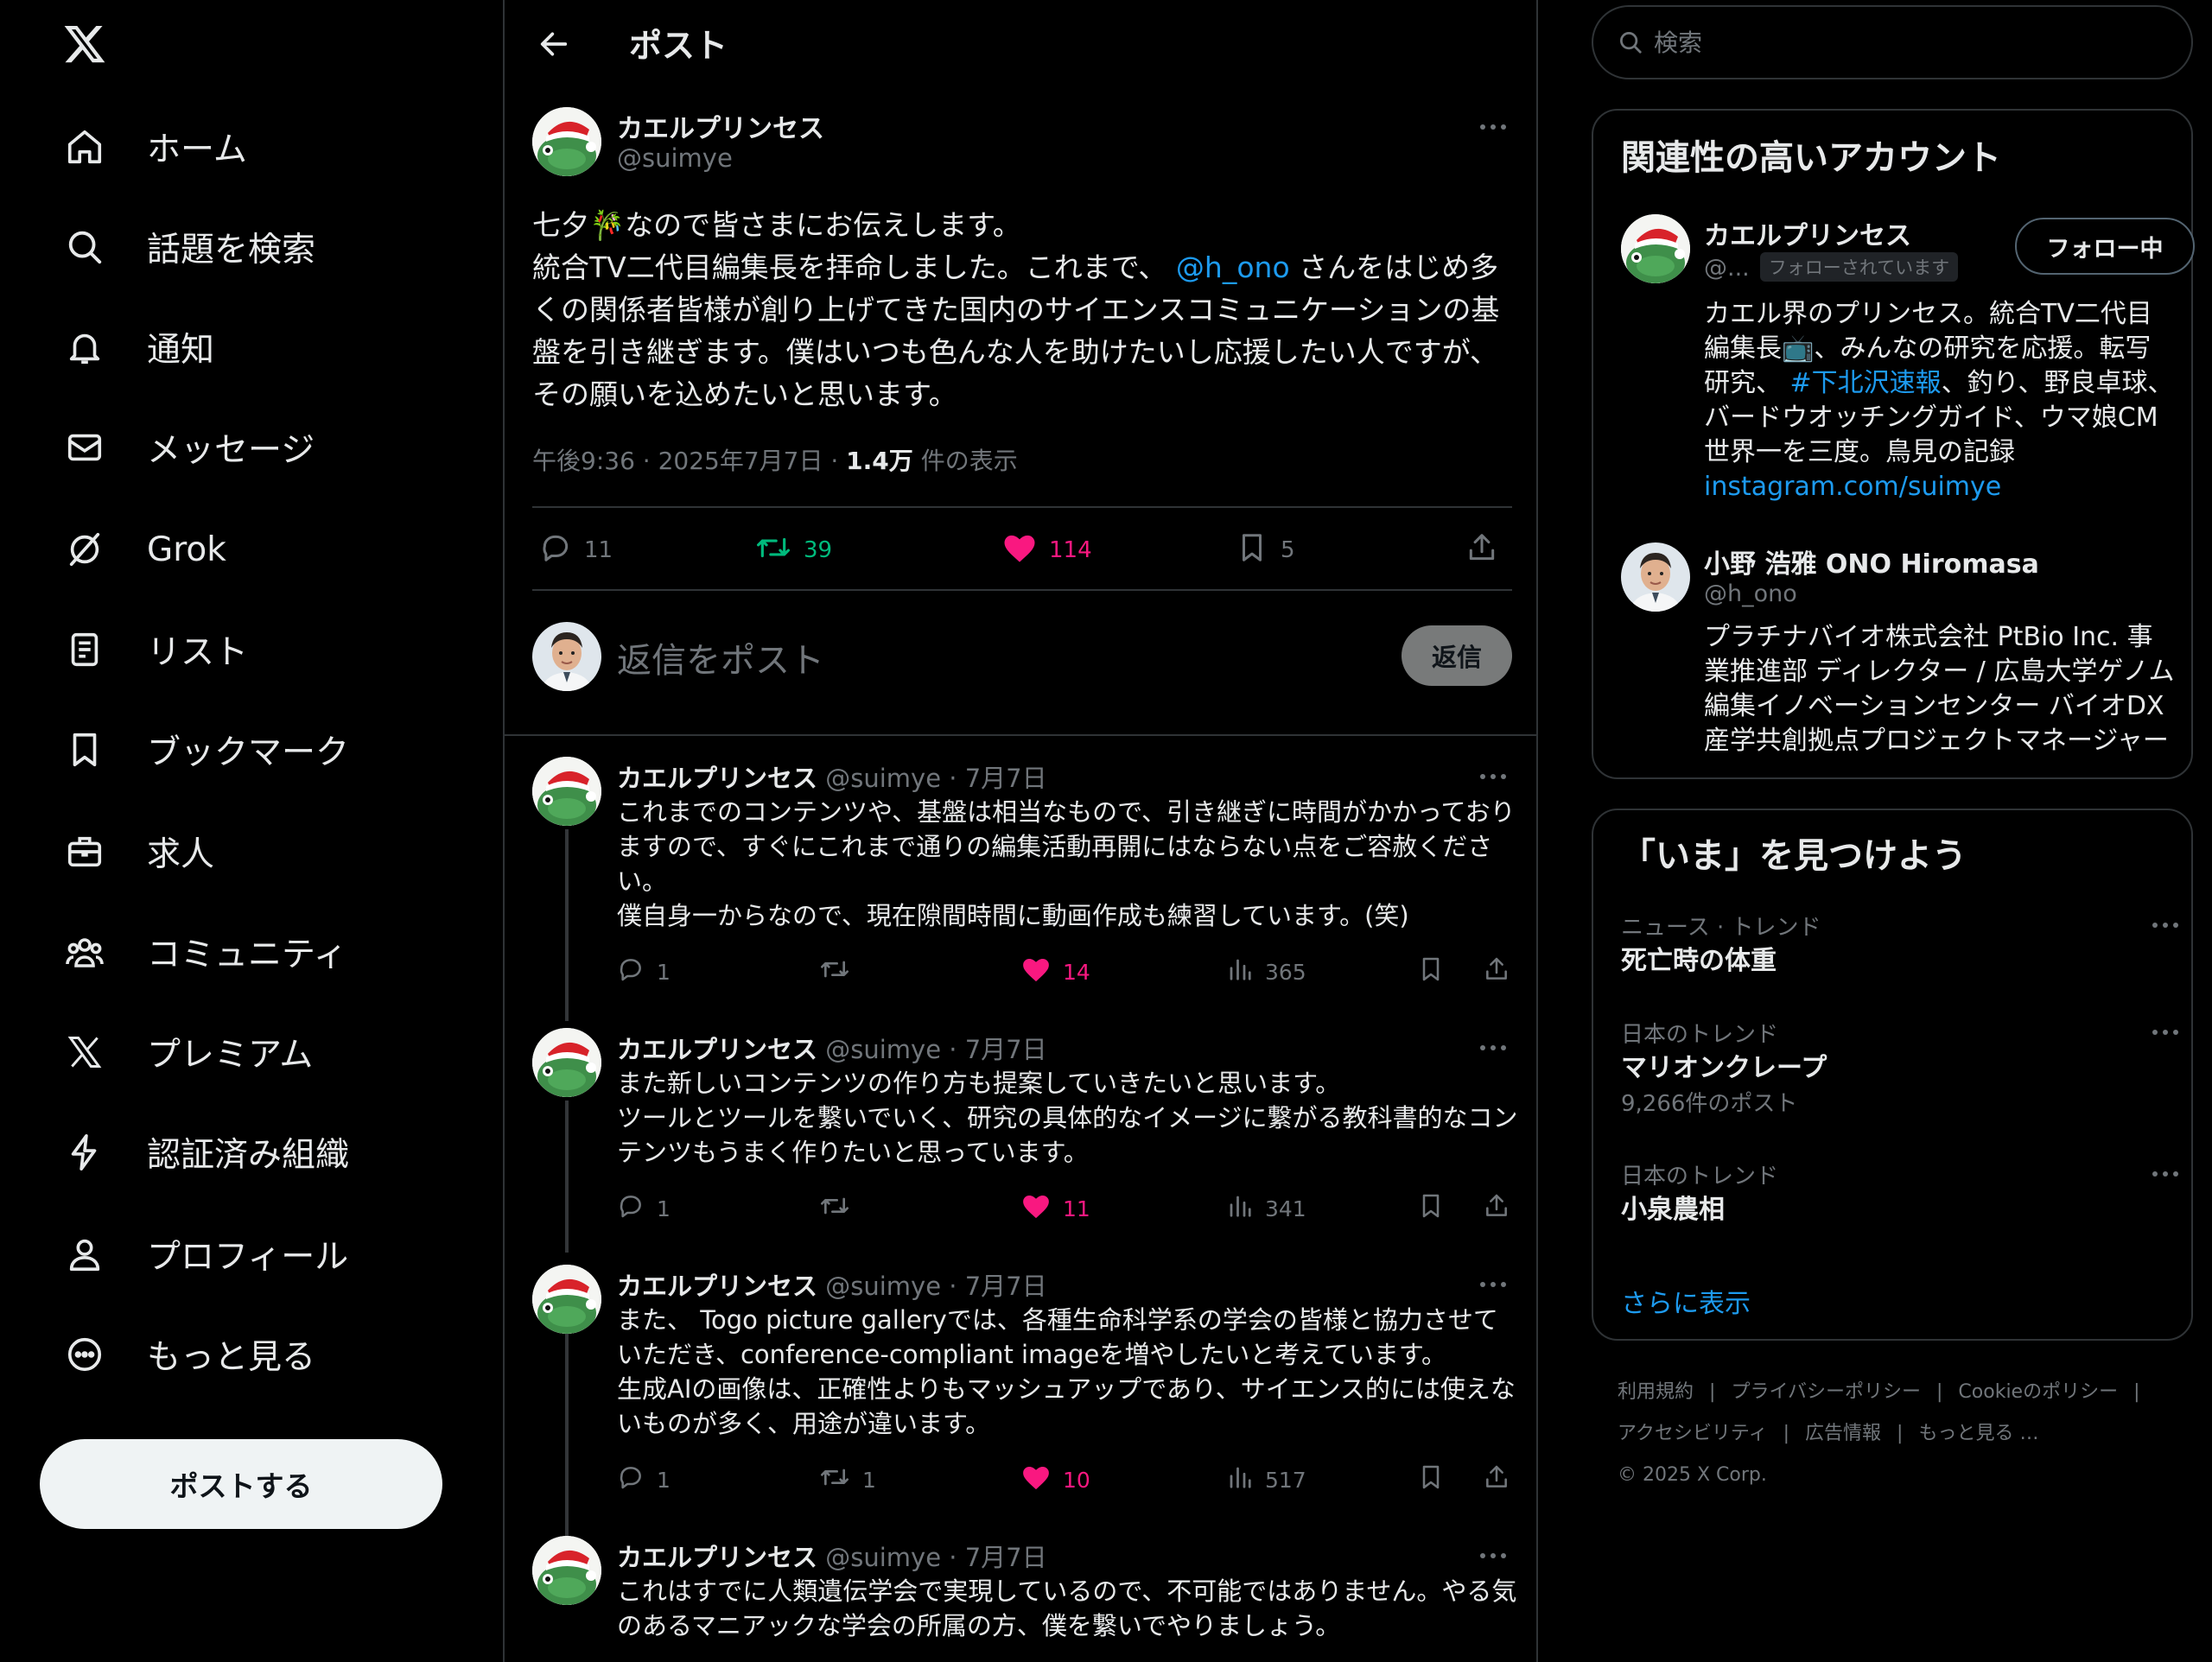 Image resolution: width=2212 pixels, height=1662 pixels. What do you see at coordinates (1852, 487) in the screenshot?
I see `bio-link: instagram.com/suimye` at bounding box center [1852, 487].